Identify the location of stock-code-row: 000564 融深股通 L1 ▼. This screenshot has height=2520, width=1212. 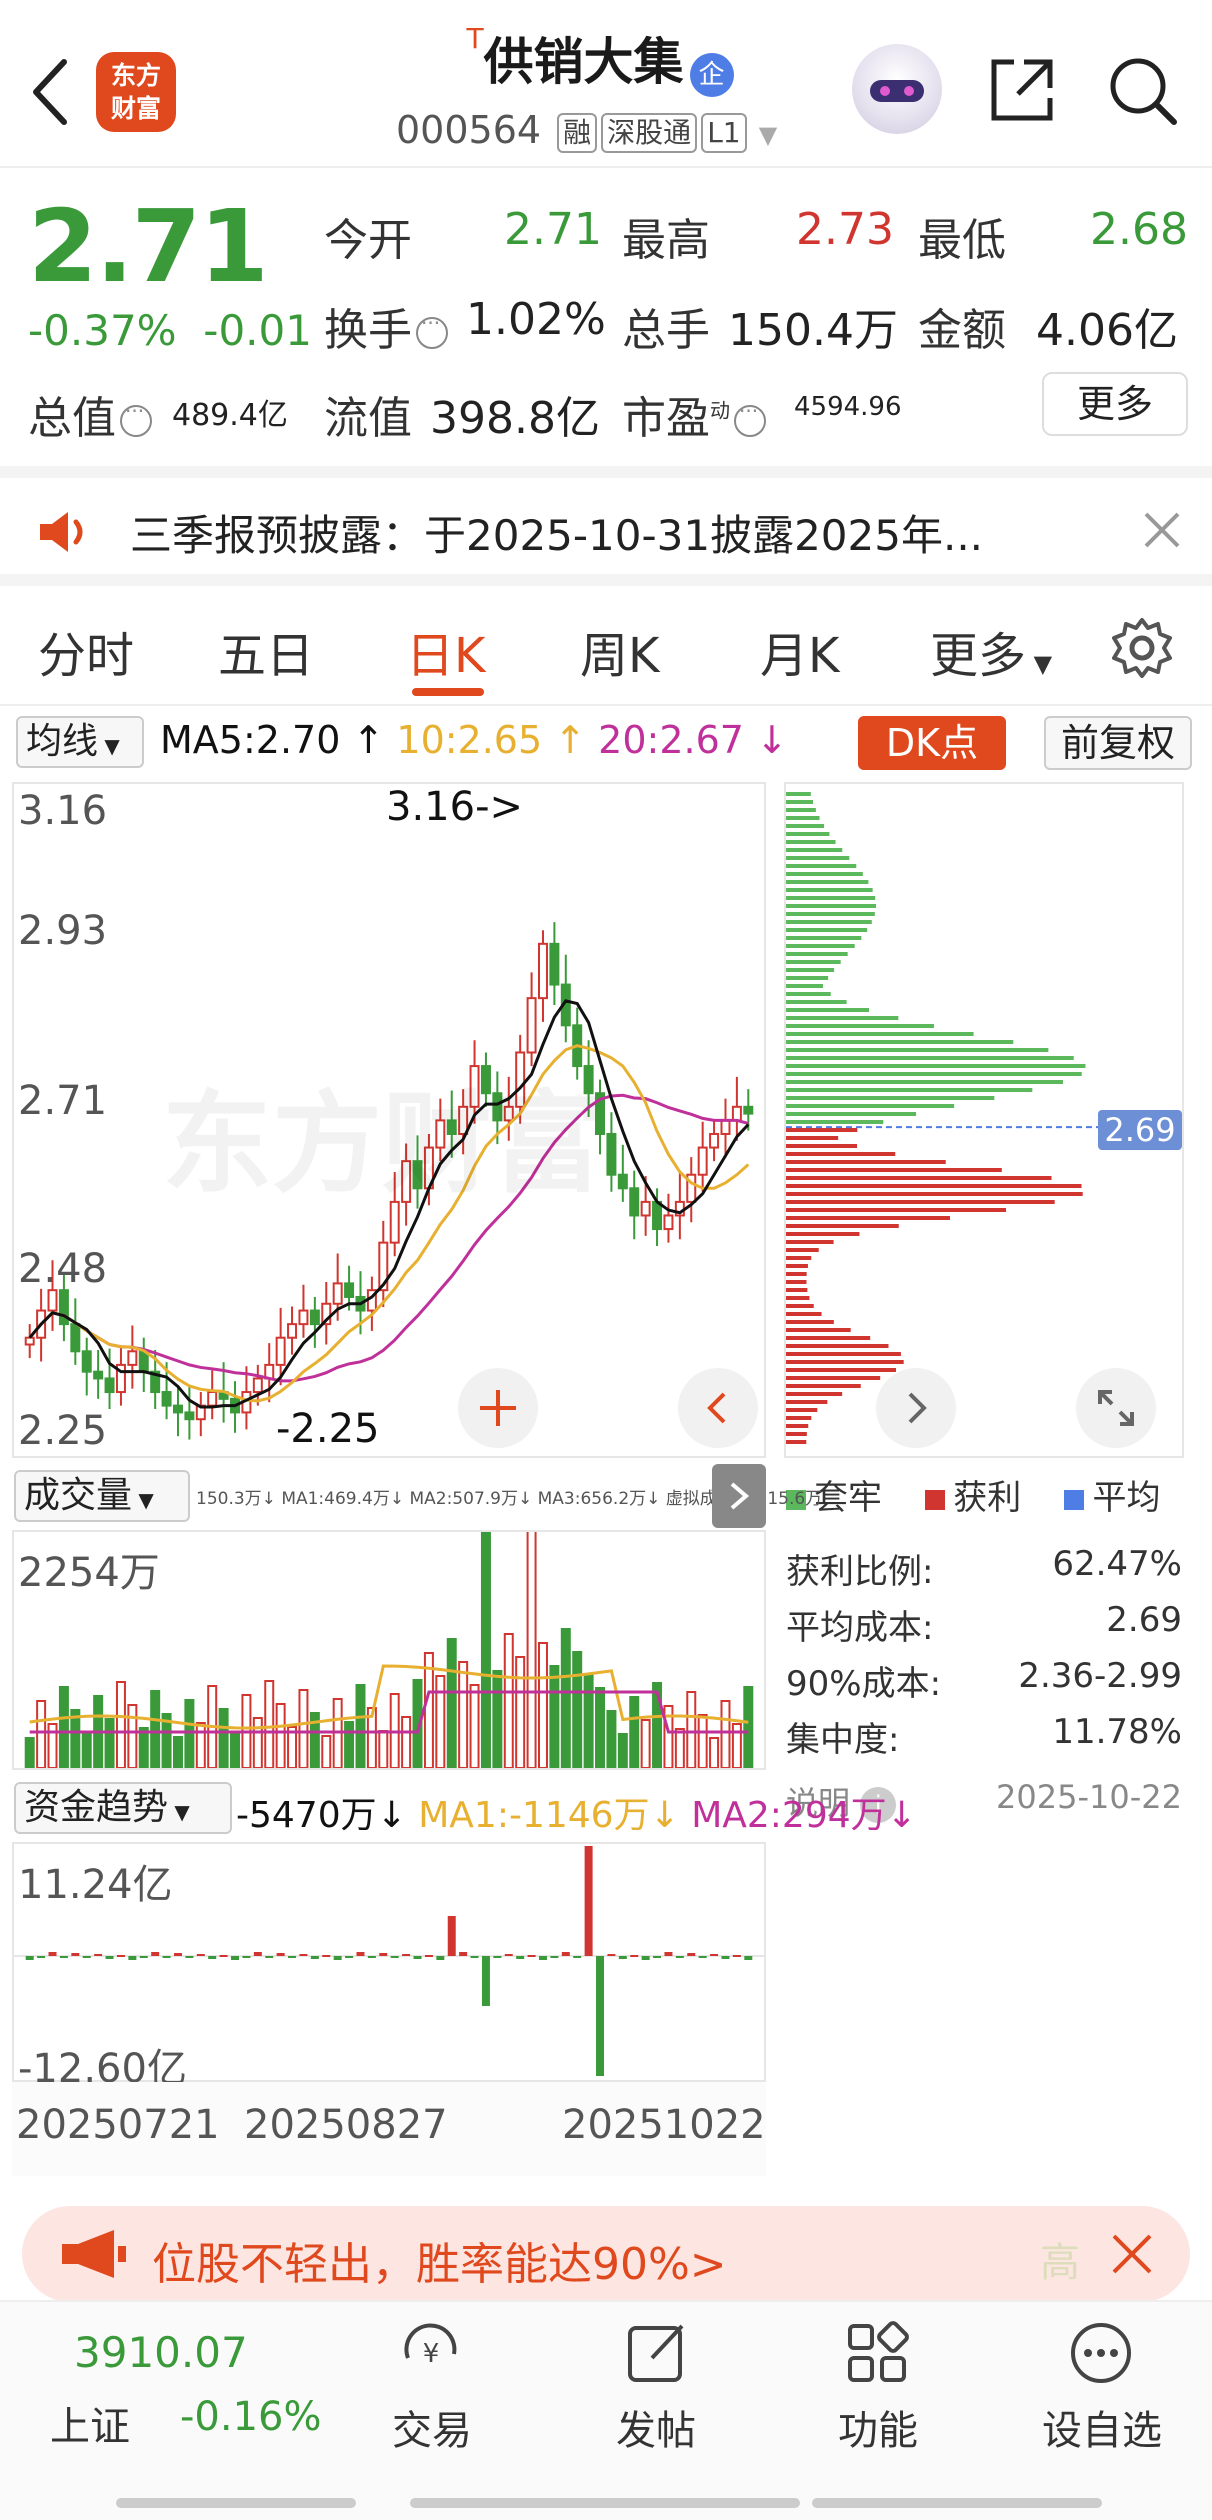
(586, 130).